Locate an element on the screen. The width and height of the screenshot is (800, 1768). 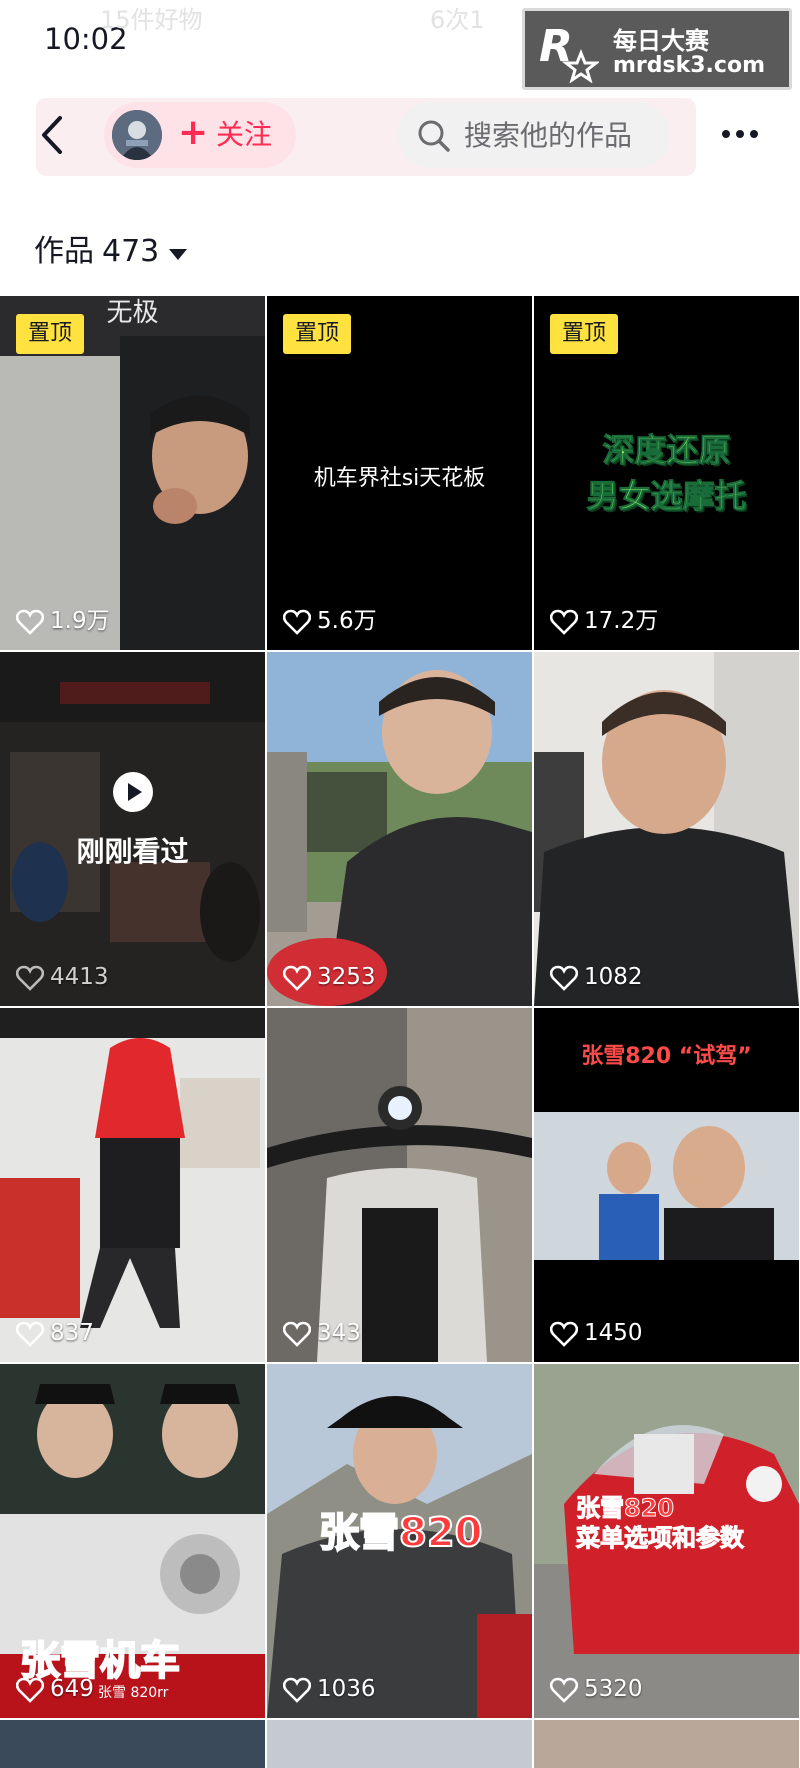
video-tile: 张雪机车 张雪 820rr 649 is located at coordinates (132, 1541).